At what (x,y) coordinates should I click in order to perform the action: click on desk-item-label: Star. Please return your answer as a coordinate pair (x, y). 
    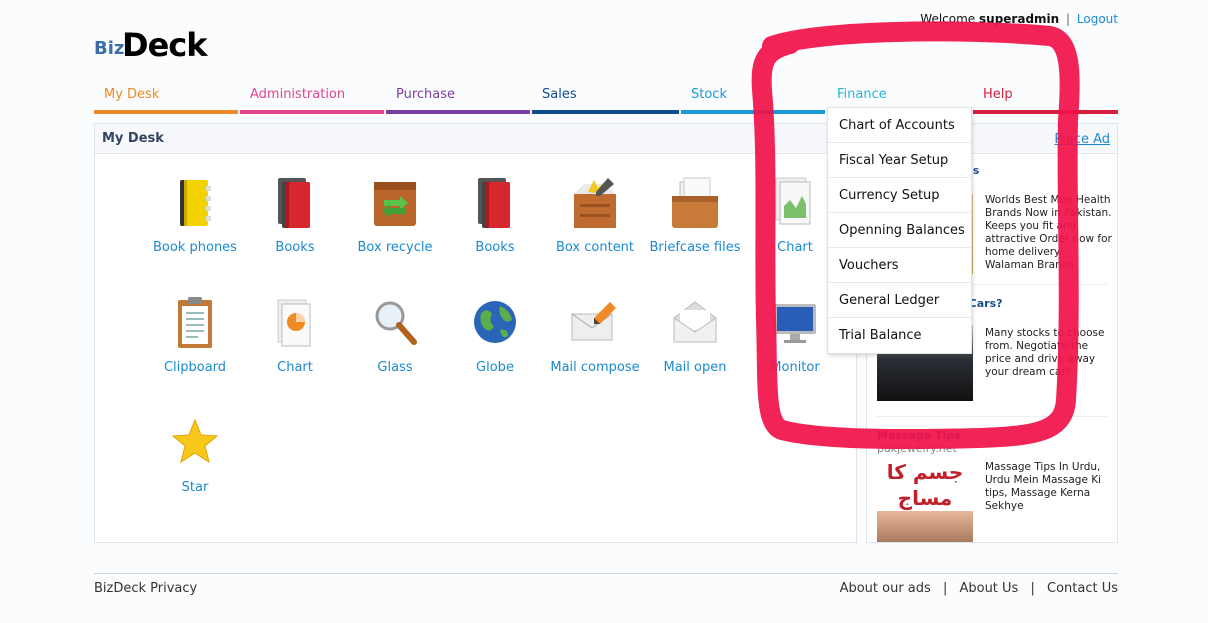
    Looking at the image, I should click on (195, 487).